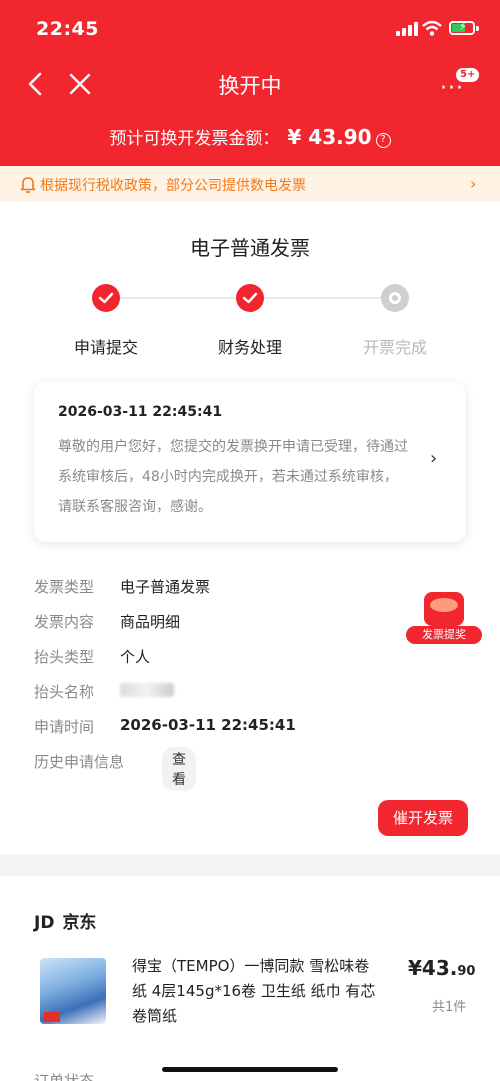 The height and width of the screenshot is (1081, 500). Describe the element at coordinates (173, 186) in the screenshot. I see `notice-text: 根据现行税收政策，部分公司提供数电发票` at that location.